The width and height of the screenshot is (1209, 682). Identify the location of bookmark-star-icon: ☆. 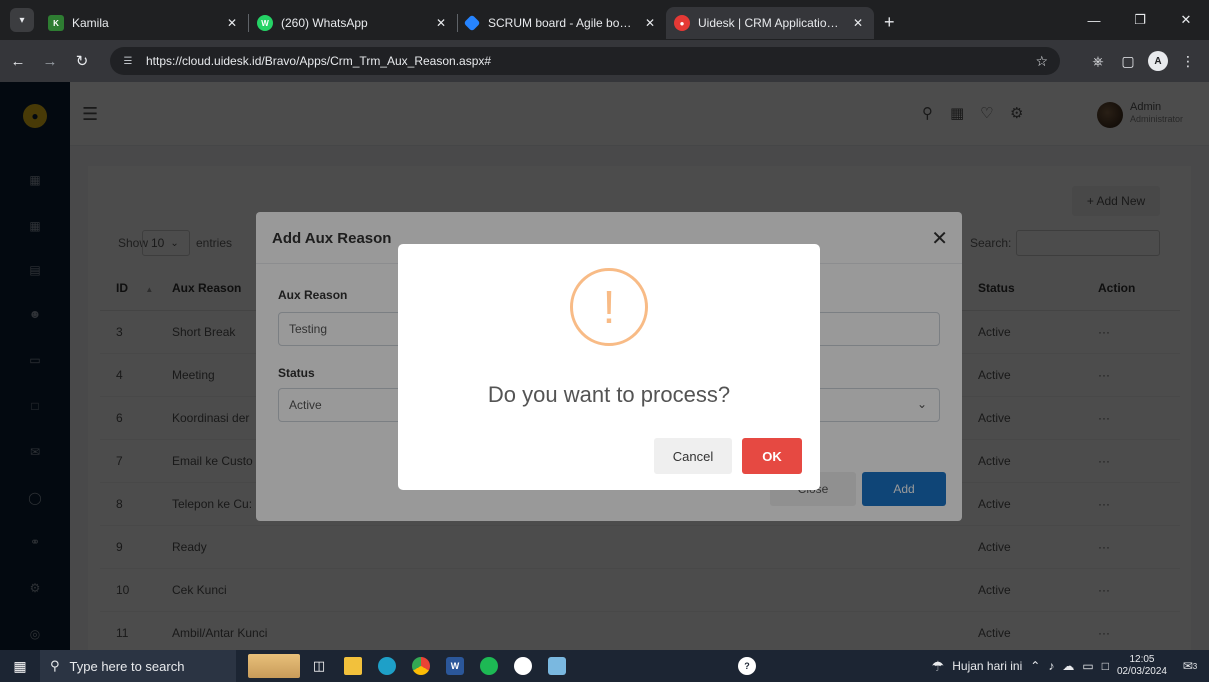
(1041, 61).